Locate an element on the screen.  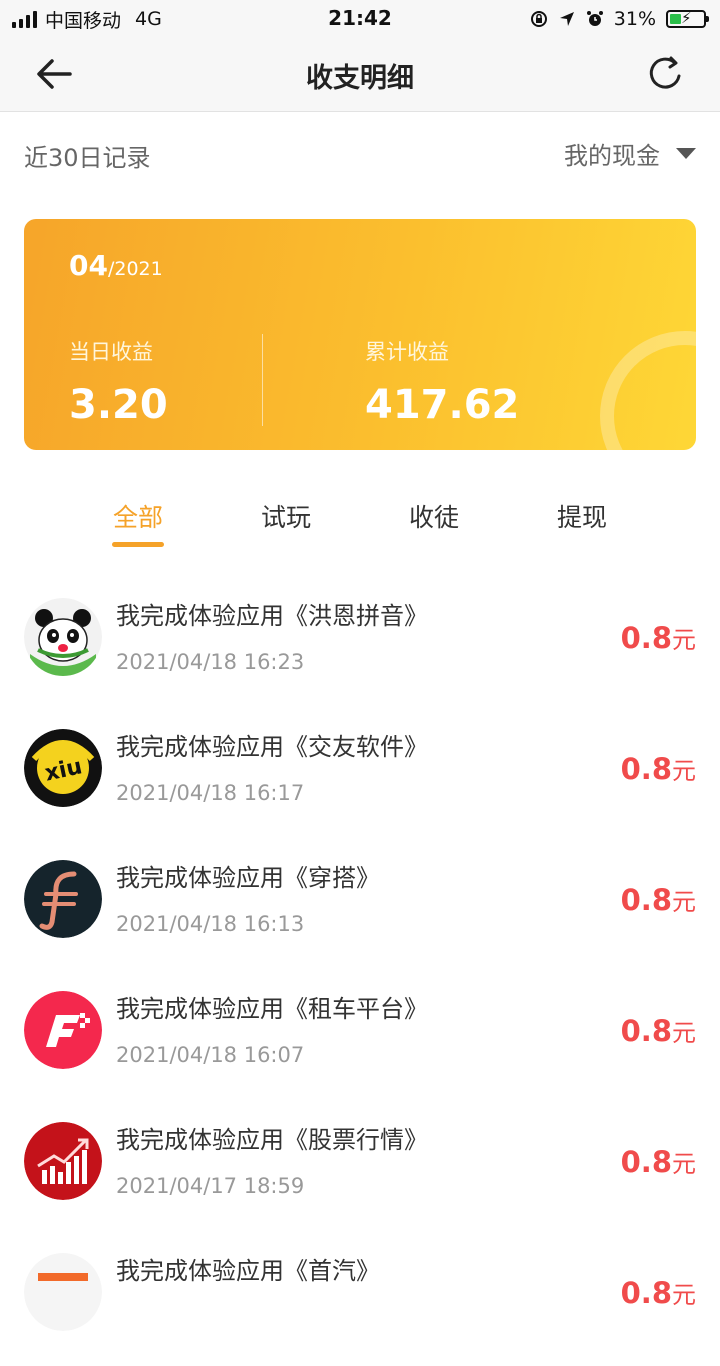
total-earnings: 累计收益 417.62 is located at coordinates (442, 382).